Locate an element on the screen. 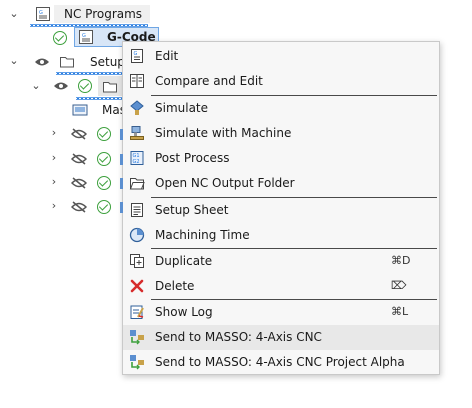 This screenshot has width=472, height=408. menu-item-label: Show Log is located at coordinates (184, 312).